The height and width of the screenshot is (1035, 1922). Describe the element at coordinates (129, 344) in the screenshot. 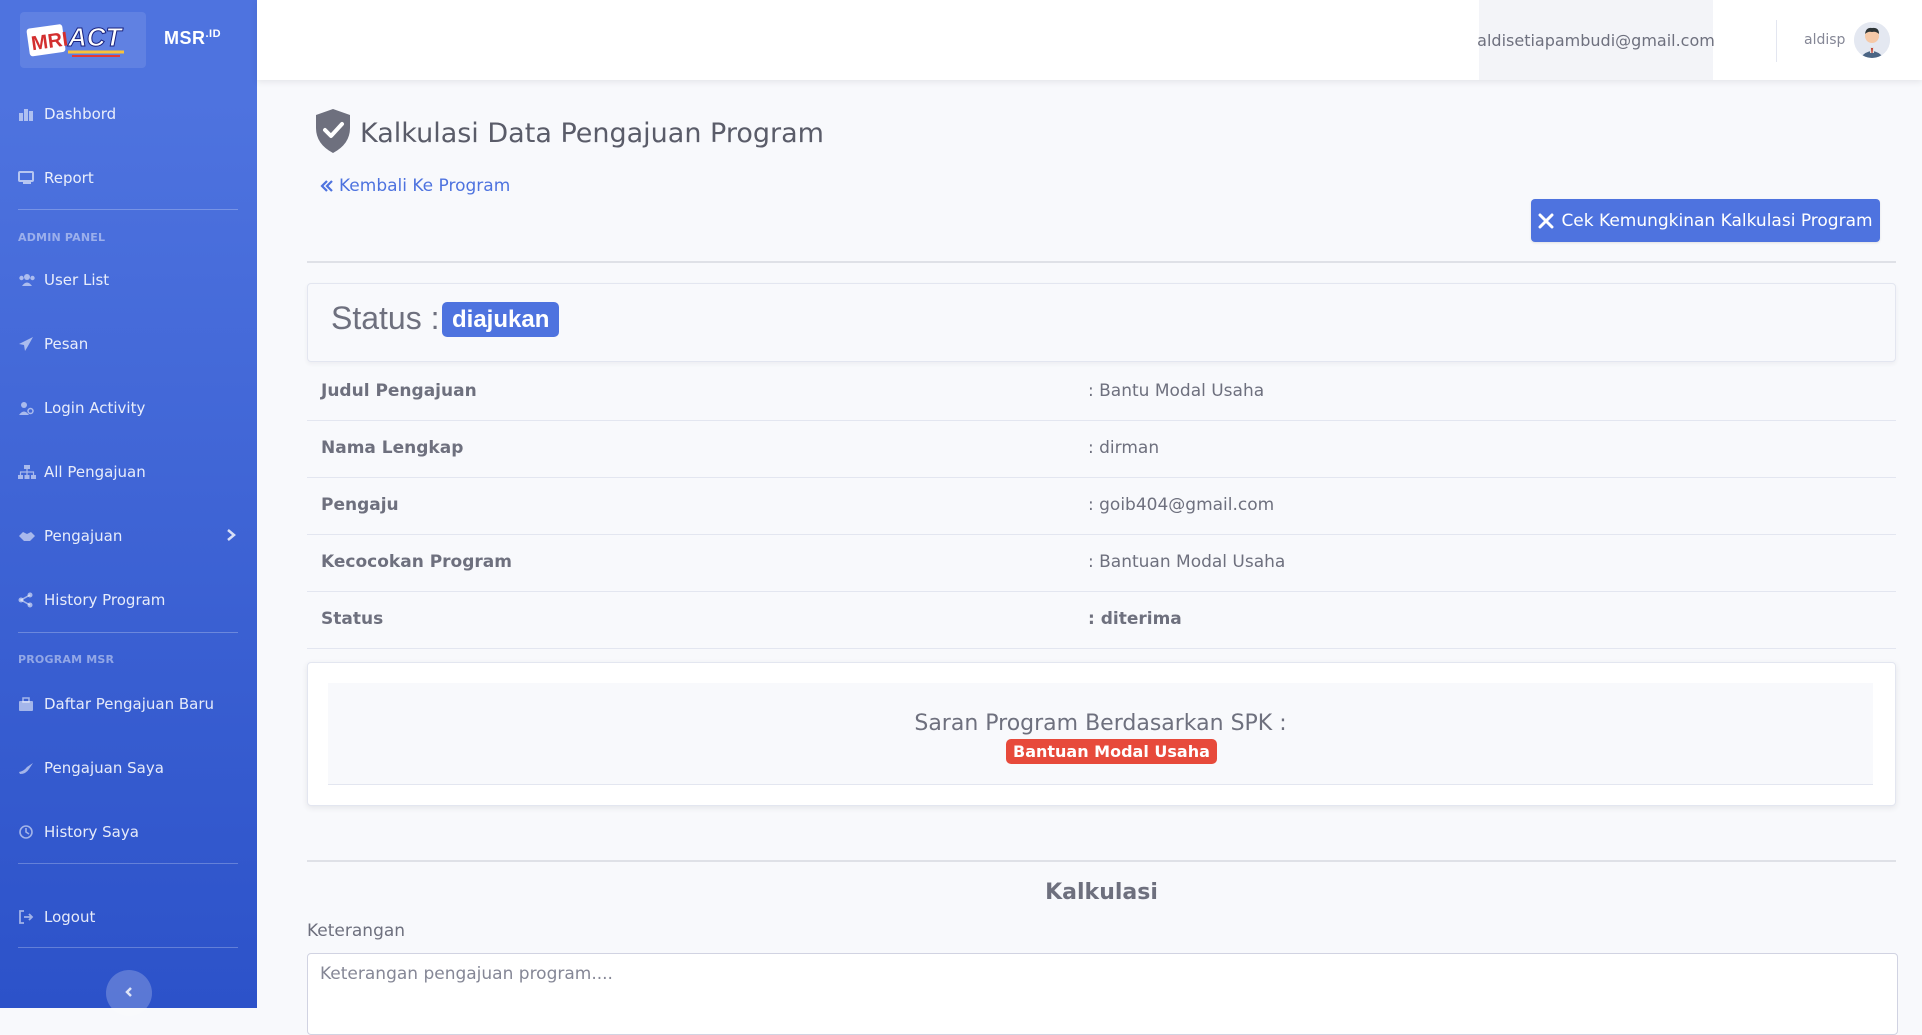

I see `sidebar-item-pesan: Pesan` at that location.